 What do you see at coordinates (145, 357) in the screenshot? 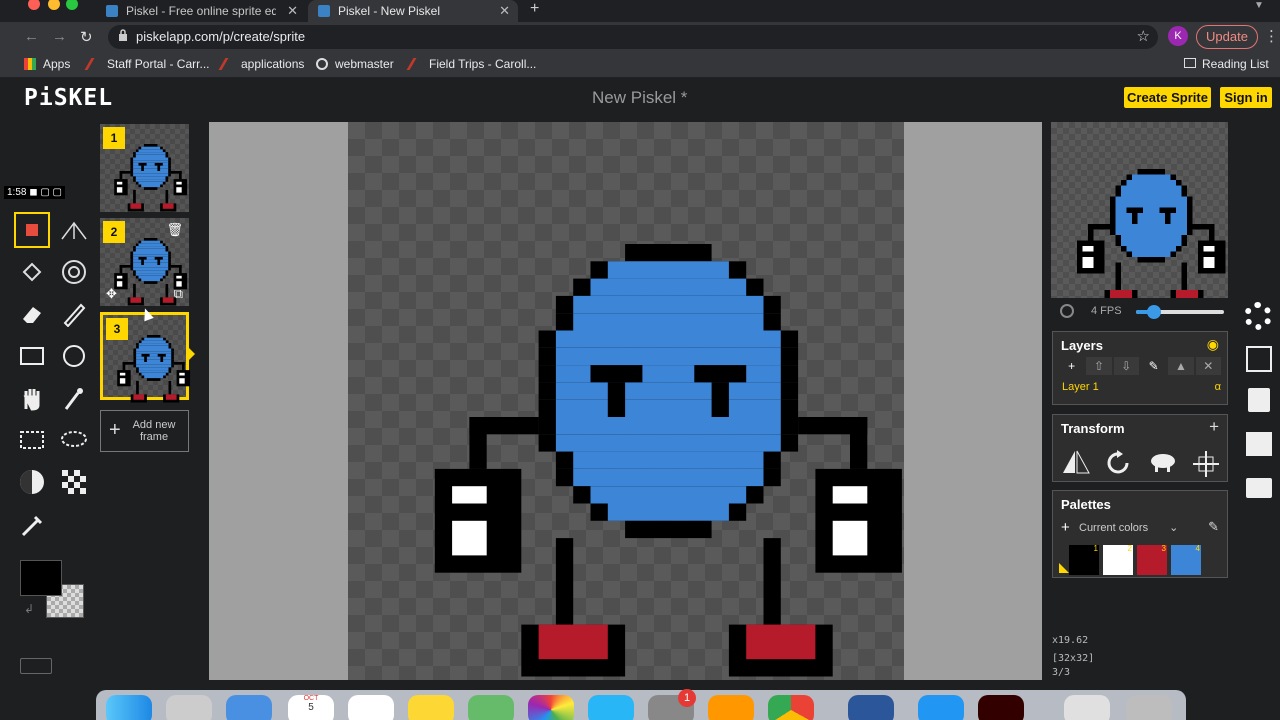
I see `frame-thumbnail-3: 3` at bounding box center [145, 357].